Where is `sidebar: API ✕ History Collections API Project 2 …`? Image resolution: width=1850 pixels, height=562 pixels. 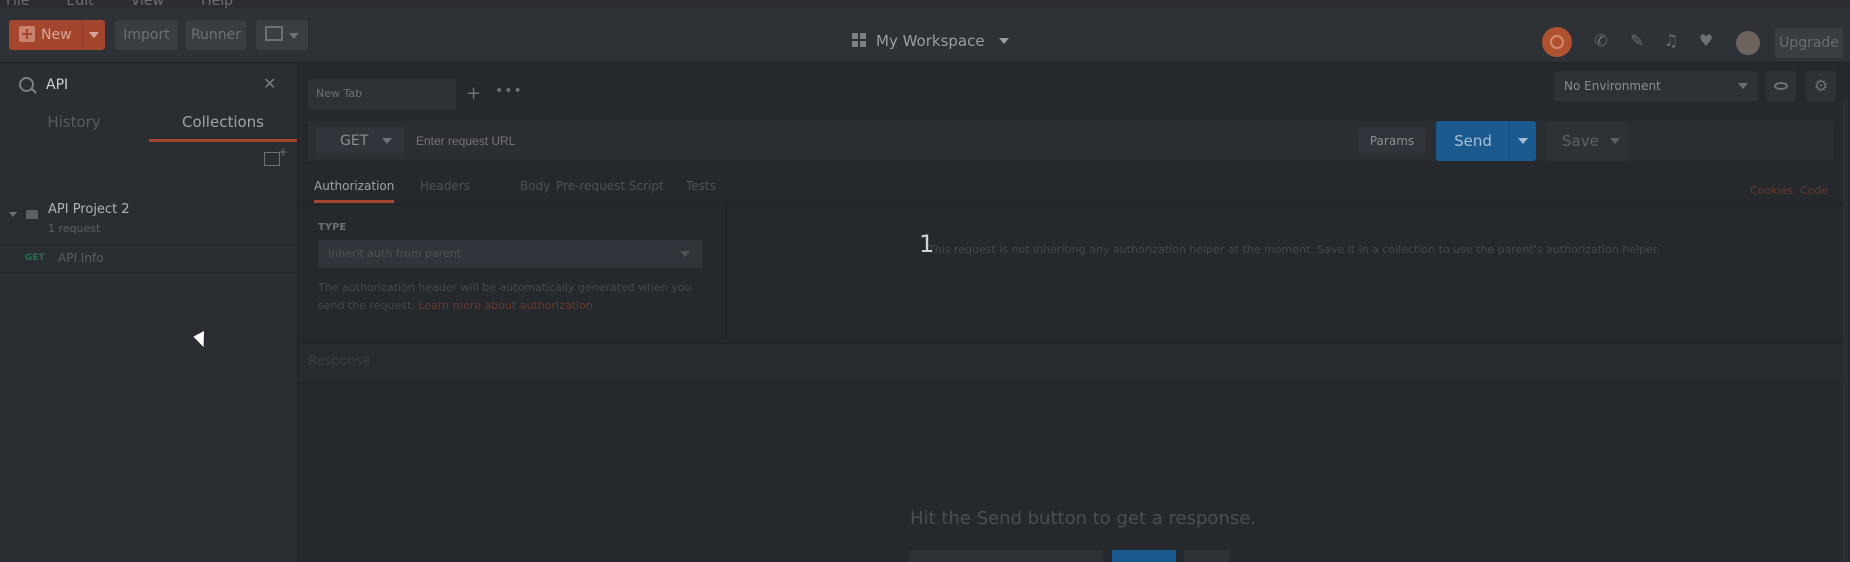
sidebar: API ✕ History Collections API Project 2 … is located at coordinates (149, 312).